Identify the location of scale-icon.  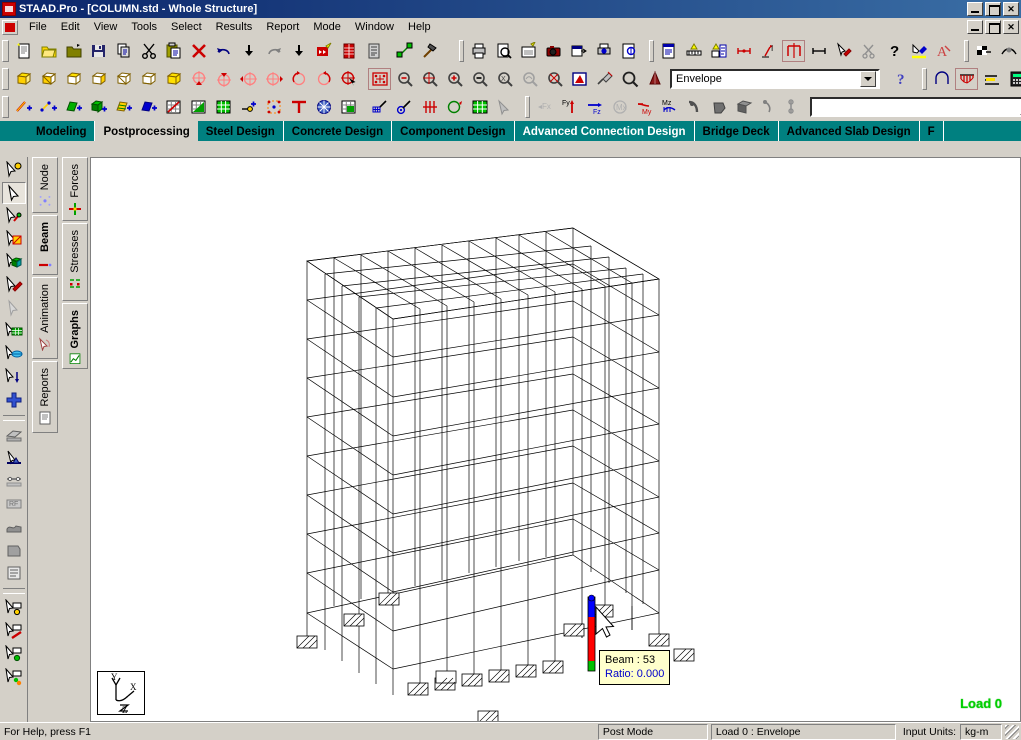
(794, 107).